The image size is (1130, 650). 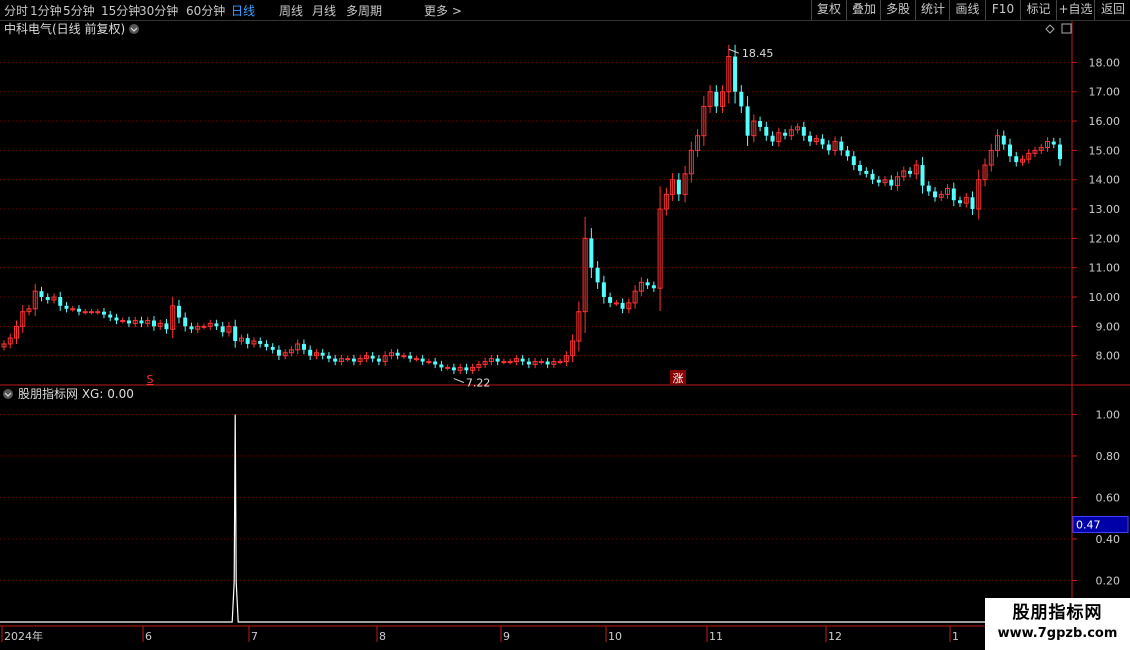 What do you see at coordinates (120, 10) in the screenshot?
I see `period-tab-3: 15分钟` at bounding box center [120, 10].